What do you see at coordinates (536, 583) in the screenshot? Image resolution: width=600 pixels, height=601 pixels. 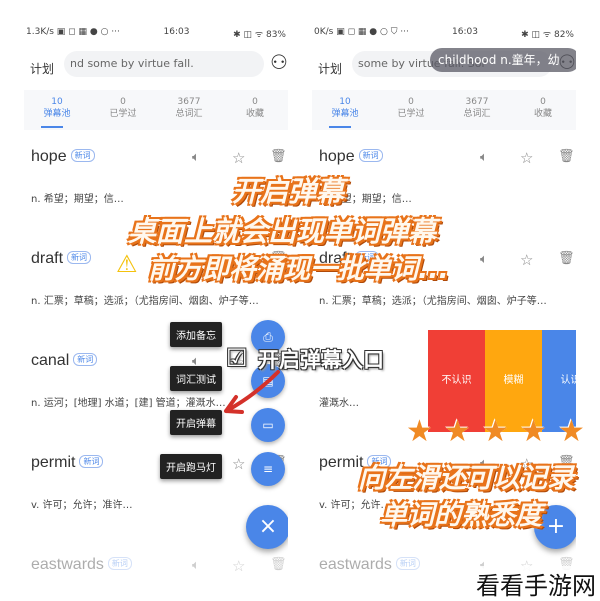 I see `watermark: 看看手游网` at bounding box center [536, 583].